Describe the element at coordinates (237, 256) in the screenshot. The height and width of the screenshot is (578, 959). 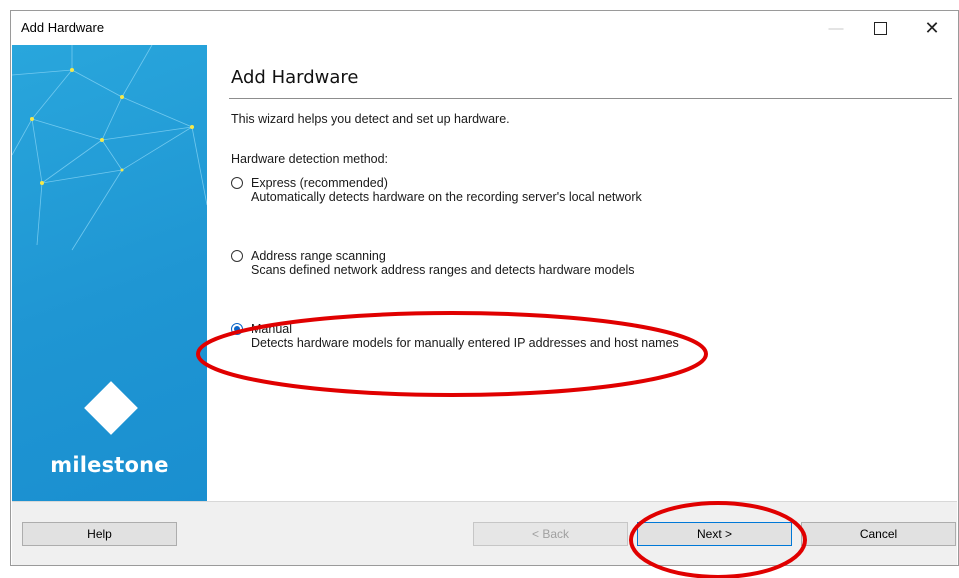
I see `radio-address-range` at that location.